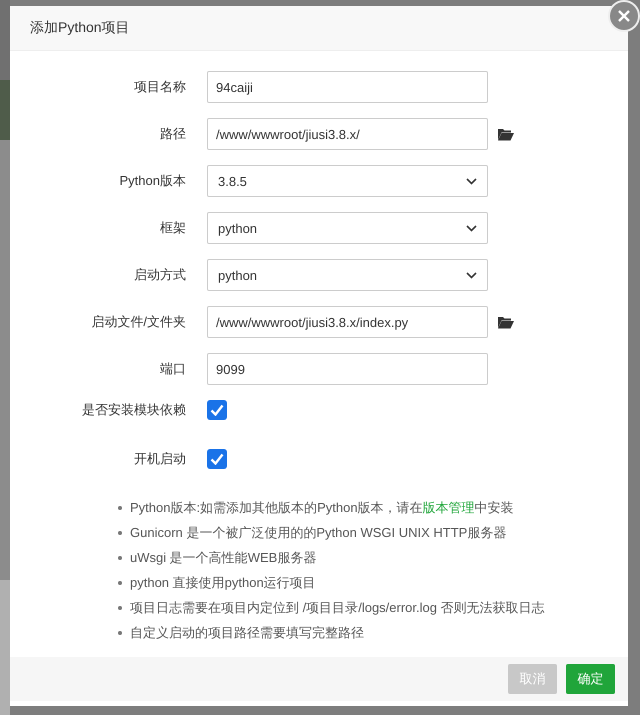  What do you see at coordinates (172, 369) in the screenshot?
I see `field-label: 端口` at bounding box center [172, 369].